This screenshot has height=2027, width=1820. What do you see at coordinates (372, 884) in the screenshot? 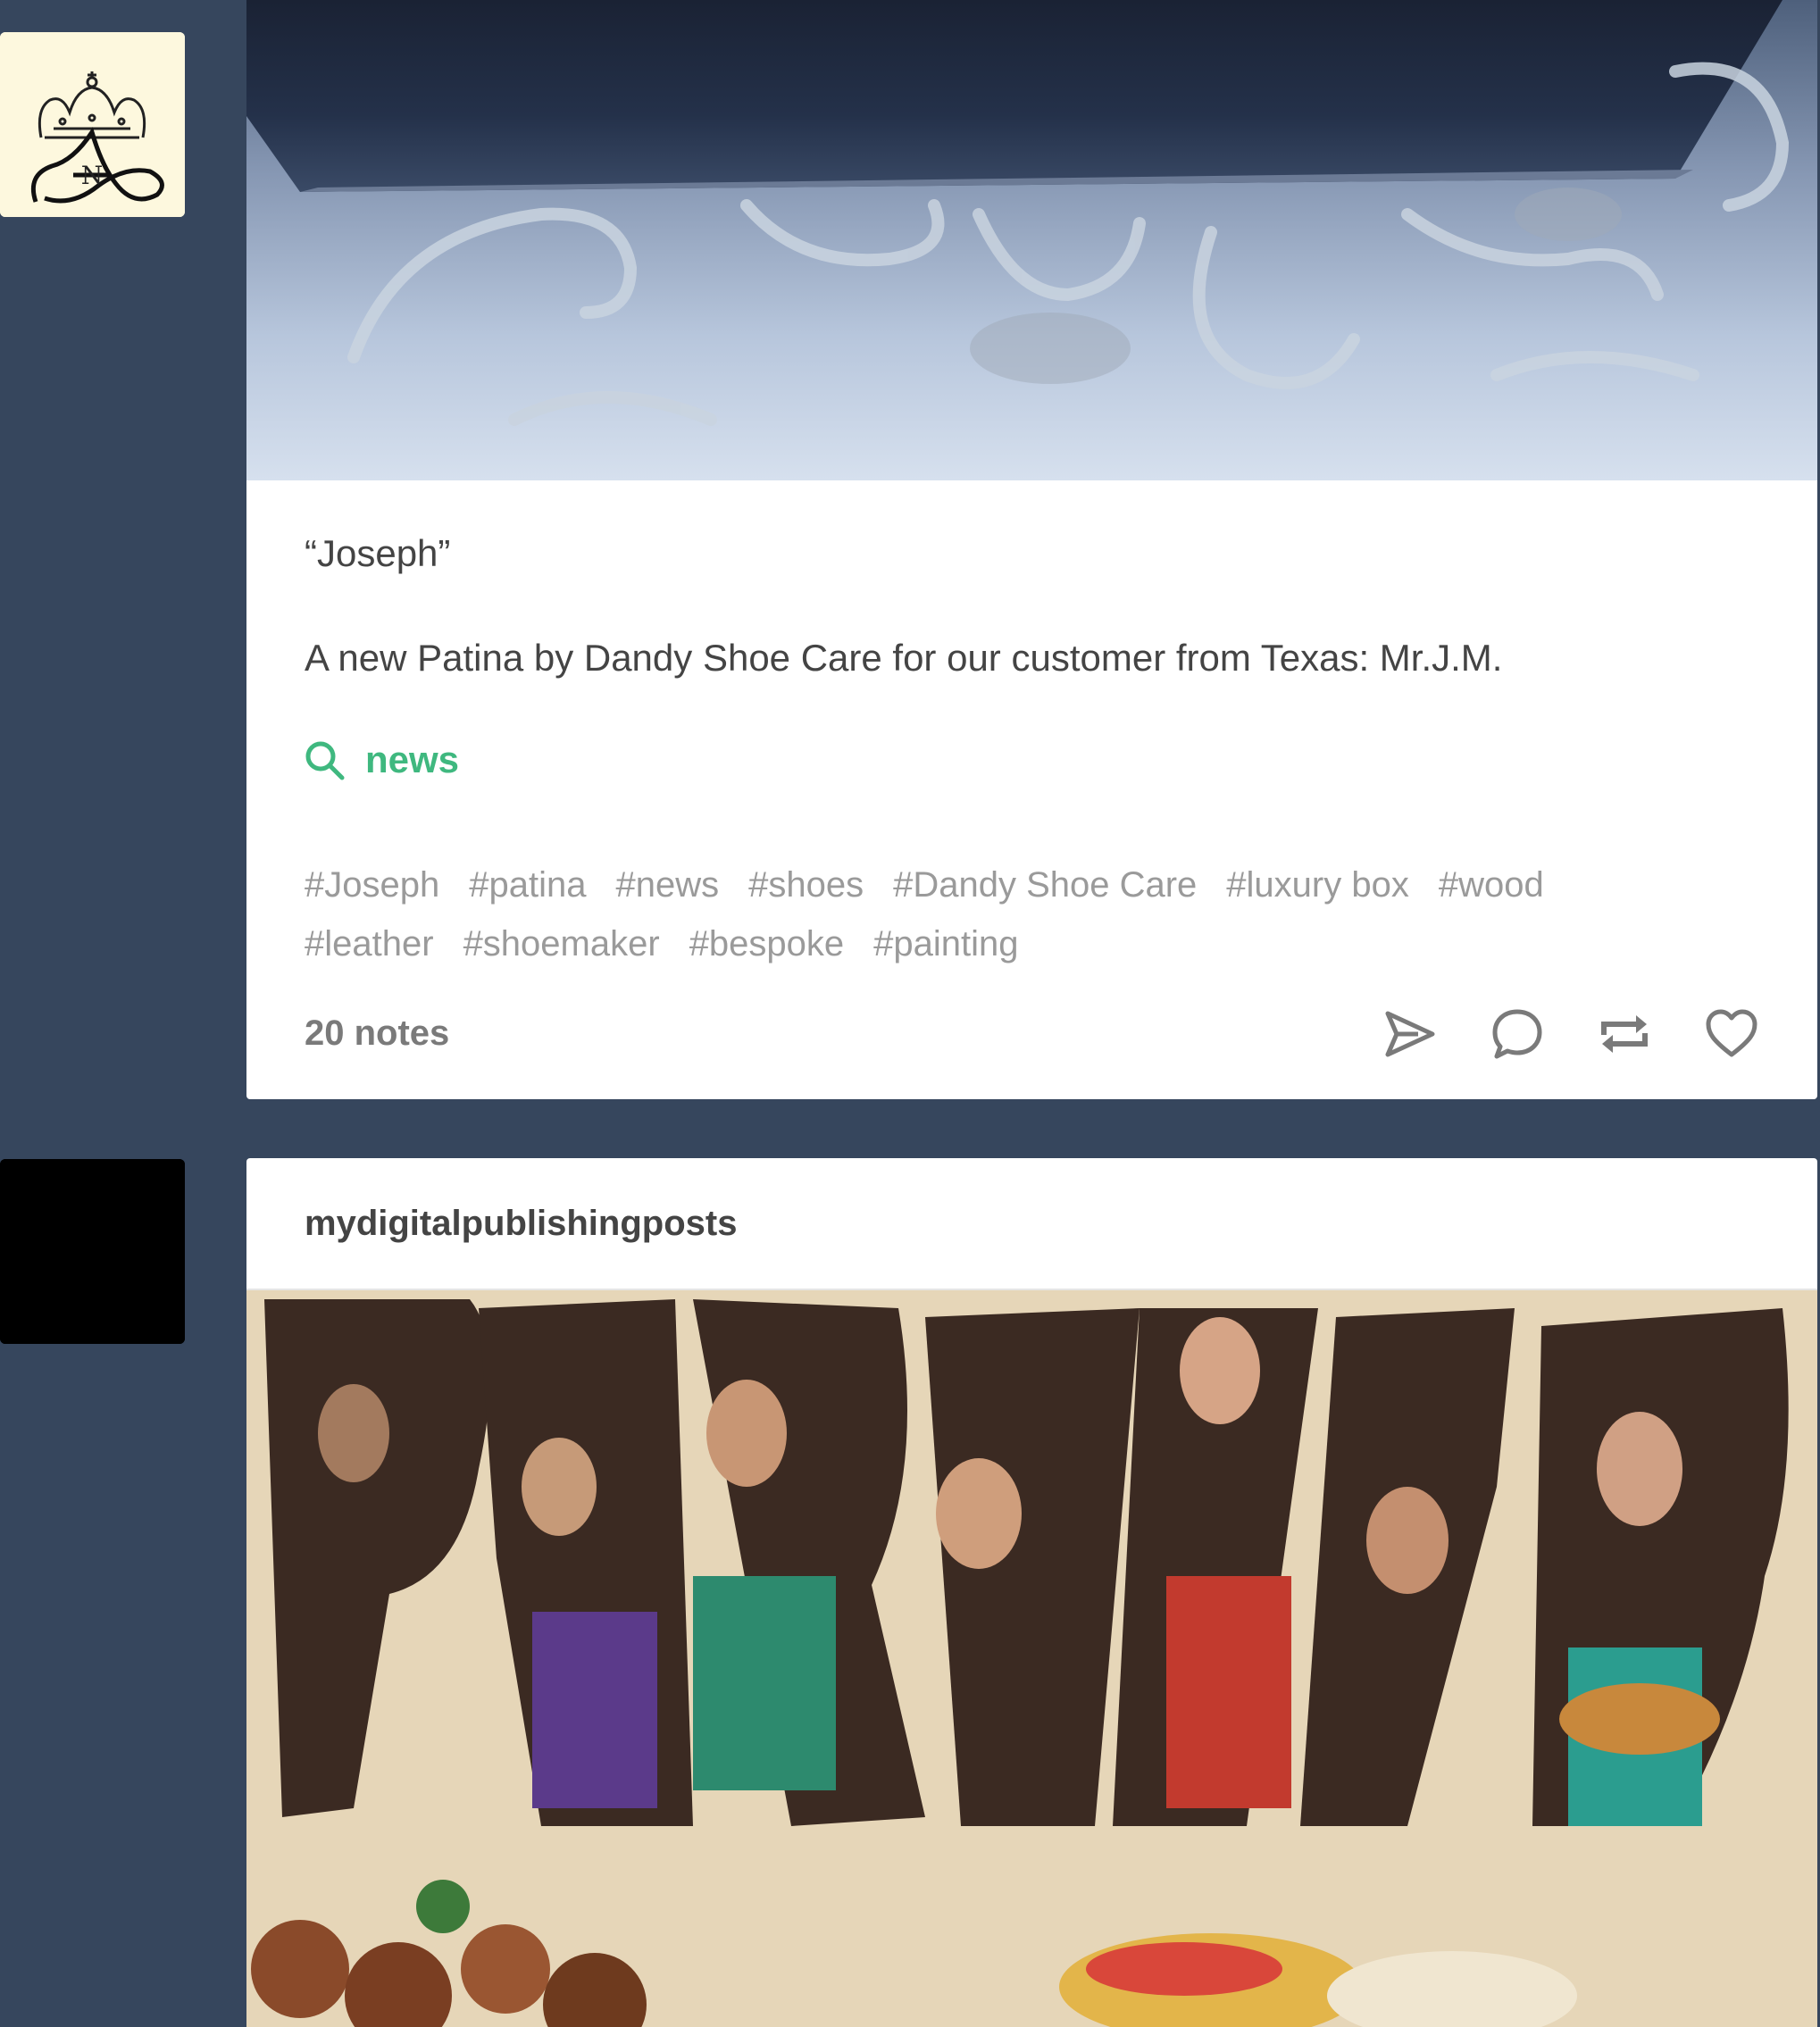
I see `tag-link: #Joseph` at bounding box center [372, 884].